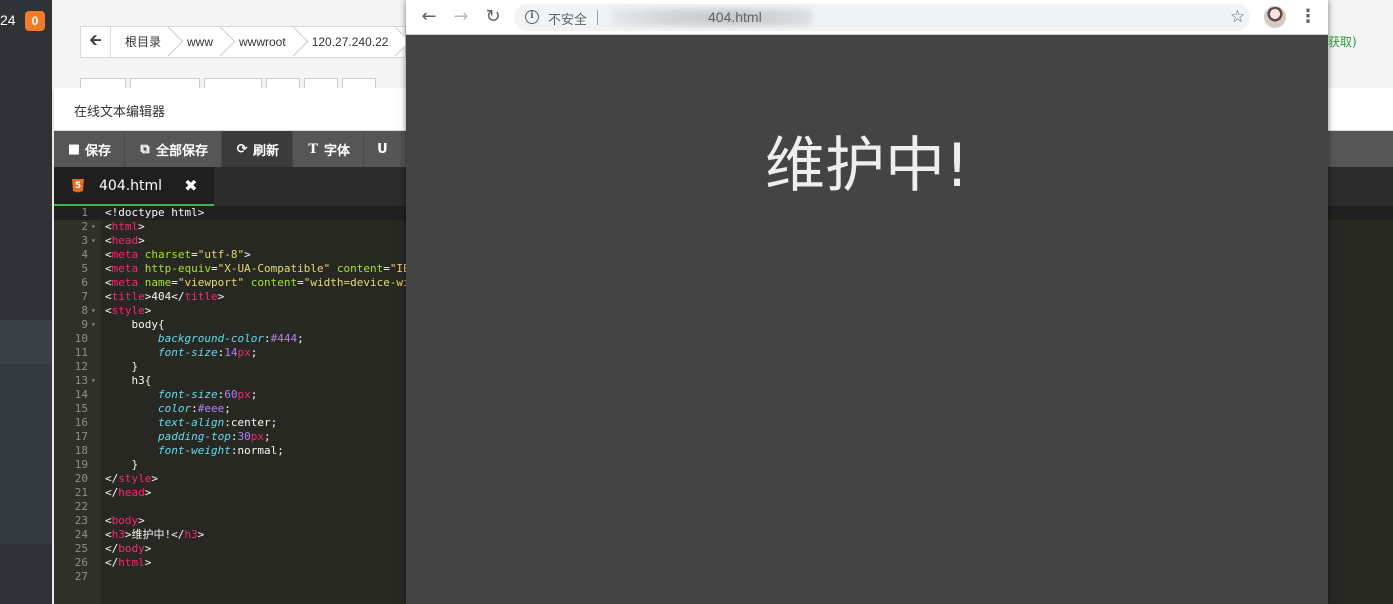  I want to click on line-number: 17, so click(81, 436).